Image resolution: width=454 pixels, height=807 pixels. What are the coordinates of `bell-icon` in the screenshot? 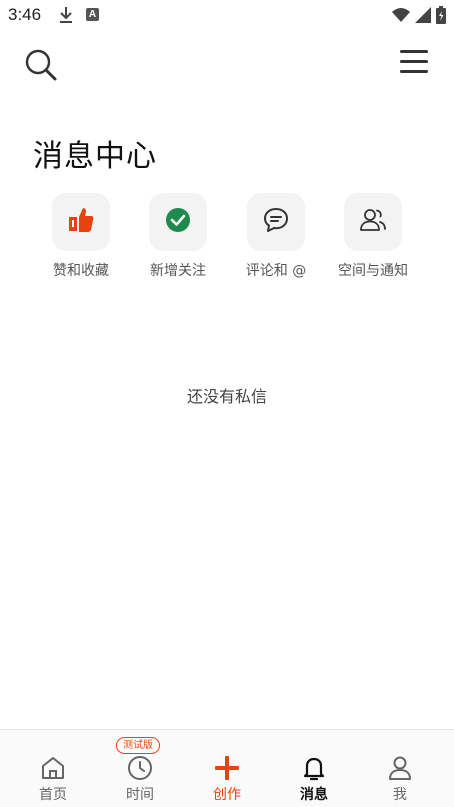 It's located at (314, 768).